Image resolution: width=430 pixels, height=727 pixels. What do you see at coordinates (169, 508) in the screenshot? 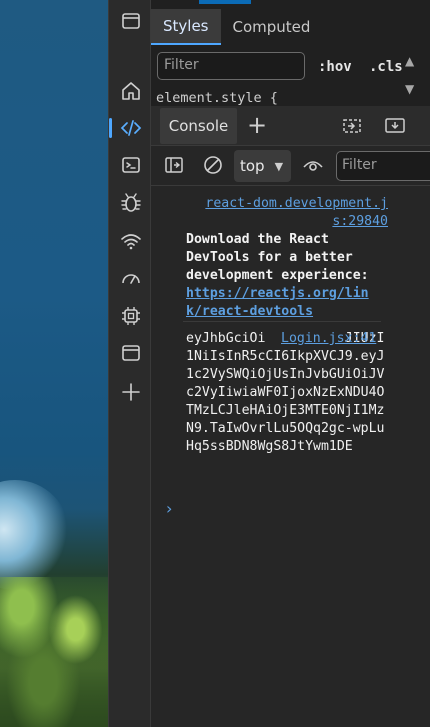
I see `console-prompt-icon: ›` at bounding box center [169, 508].